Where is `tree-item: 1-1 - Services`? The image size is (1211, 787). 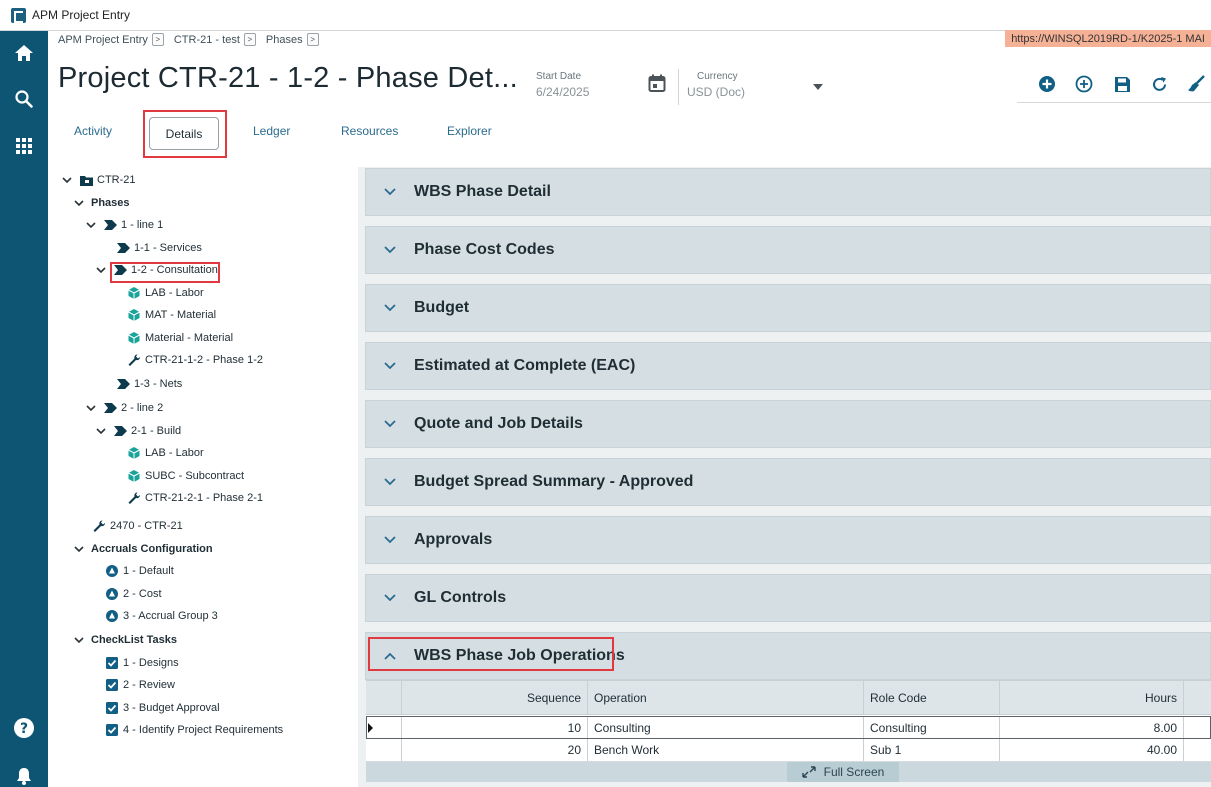
tree-item: 1-1 - Services is located at coordinates (159, 248).